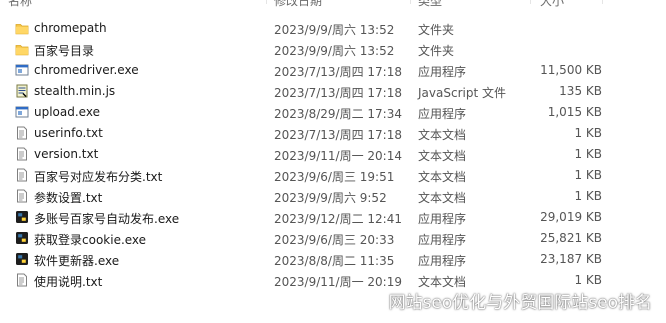 This screenshot has width=666, height=323. Describe the element at coordinates (571, 70) in the screenshot. I see `file-size: 11,500 KB` at that location.